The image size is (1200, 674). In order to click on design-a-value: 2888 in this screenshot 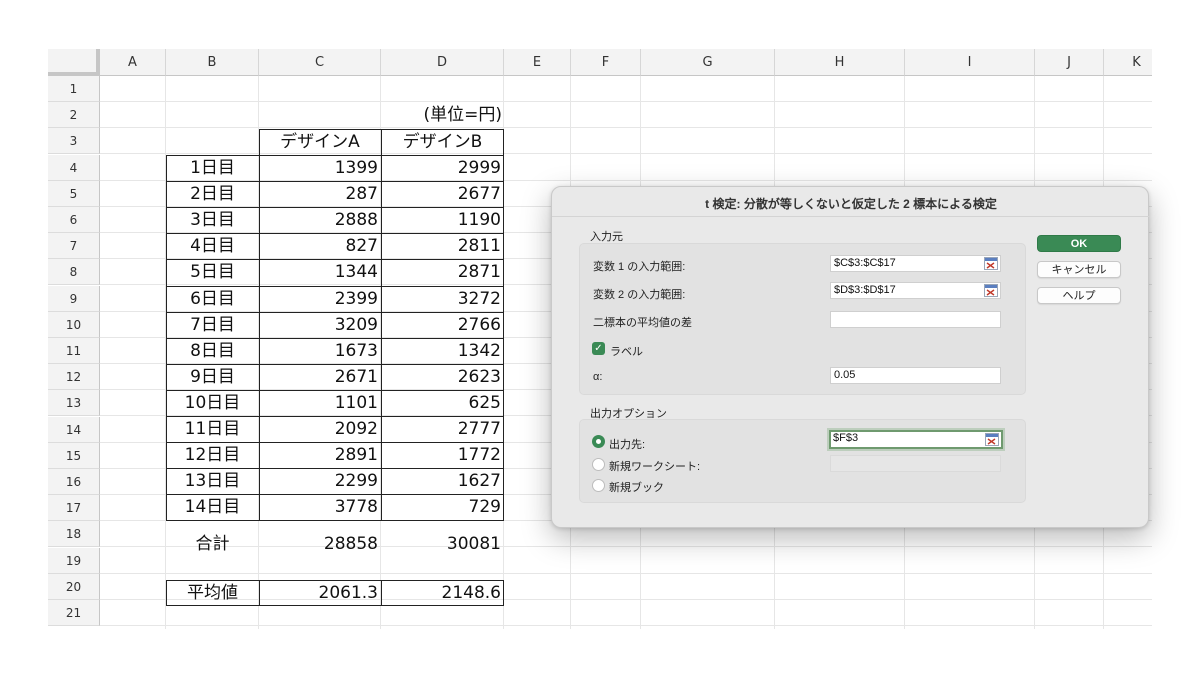, I will do `click(320, 220)`.